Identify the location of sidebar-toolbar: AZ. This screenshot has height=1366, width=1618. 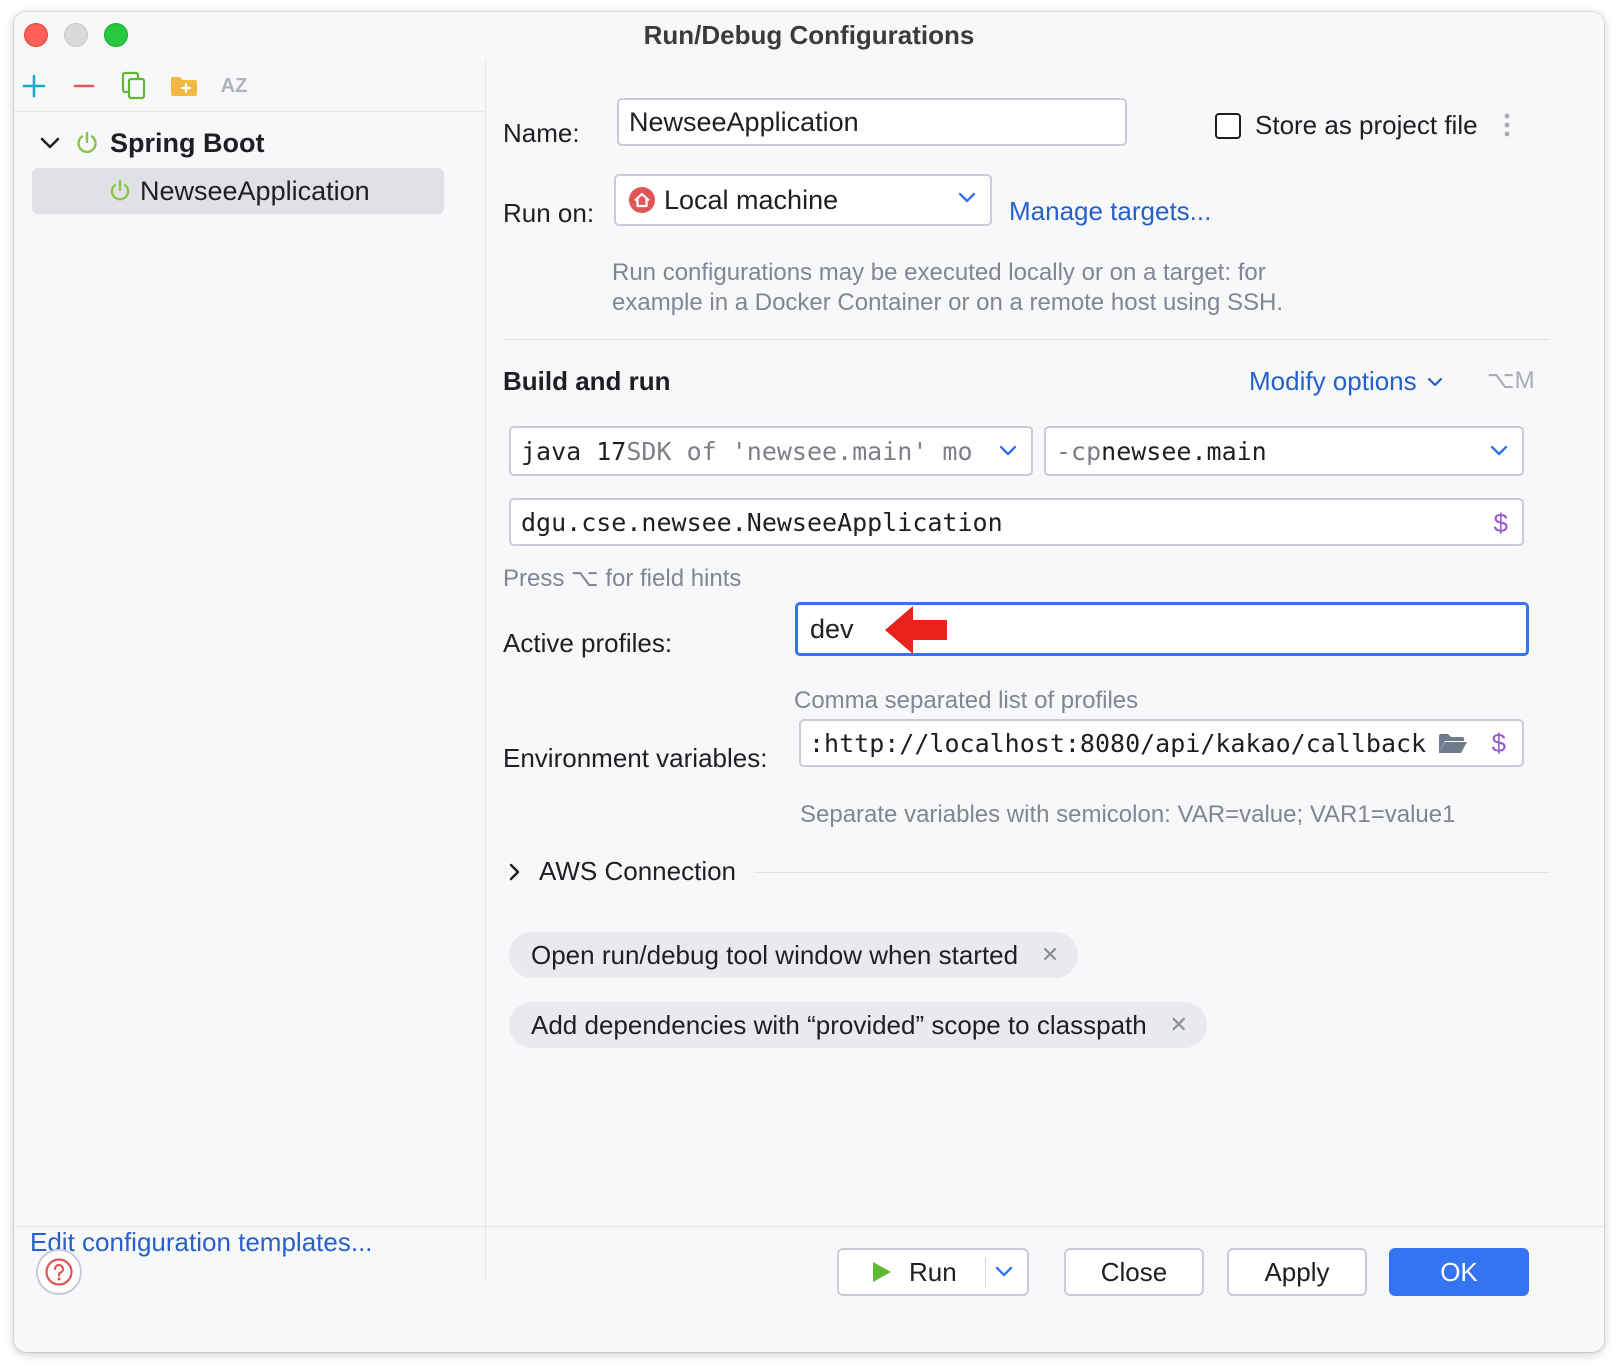
(250, 86).